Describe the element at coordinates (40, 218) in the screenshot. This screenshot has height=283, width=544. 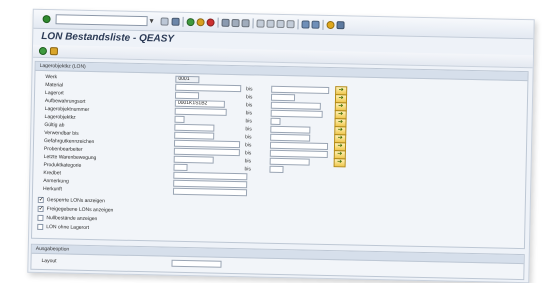
I see `nullbestaende-checkbox` at that location.